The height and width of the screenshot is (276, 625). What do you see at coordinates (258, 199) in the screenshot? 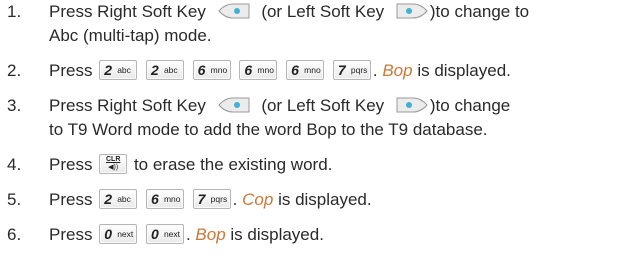
I see `result-word: Cop` at bounding box center [258, 199].